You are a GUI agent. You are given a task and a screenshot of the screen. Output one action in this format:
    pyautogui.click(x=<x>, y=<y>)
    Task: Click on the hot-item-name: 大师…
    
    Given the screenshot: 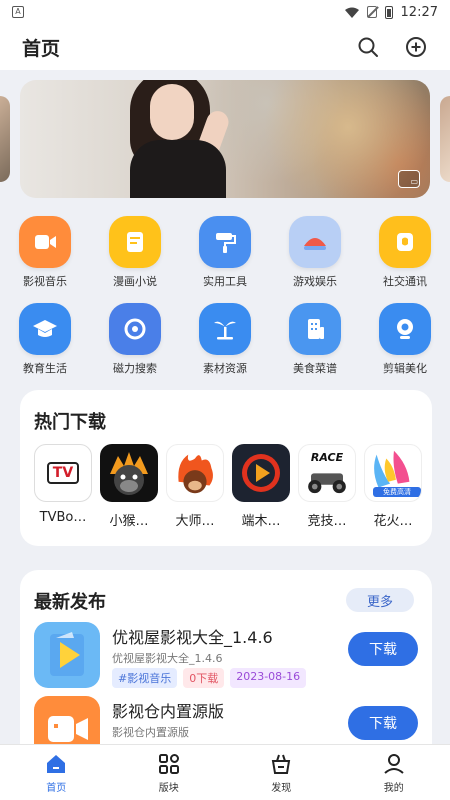 What is the action you would take?
    pyautogui.click(x=195, y=521)
    